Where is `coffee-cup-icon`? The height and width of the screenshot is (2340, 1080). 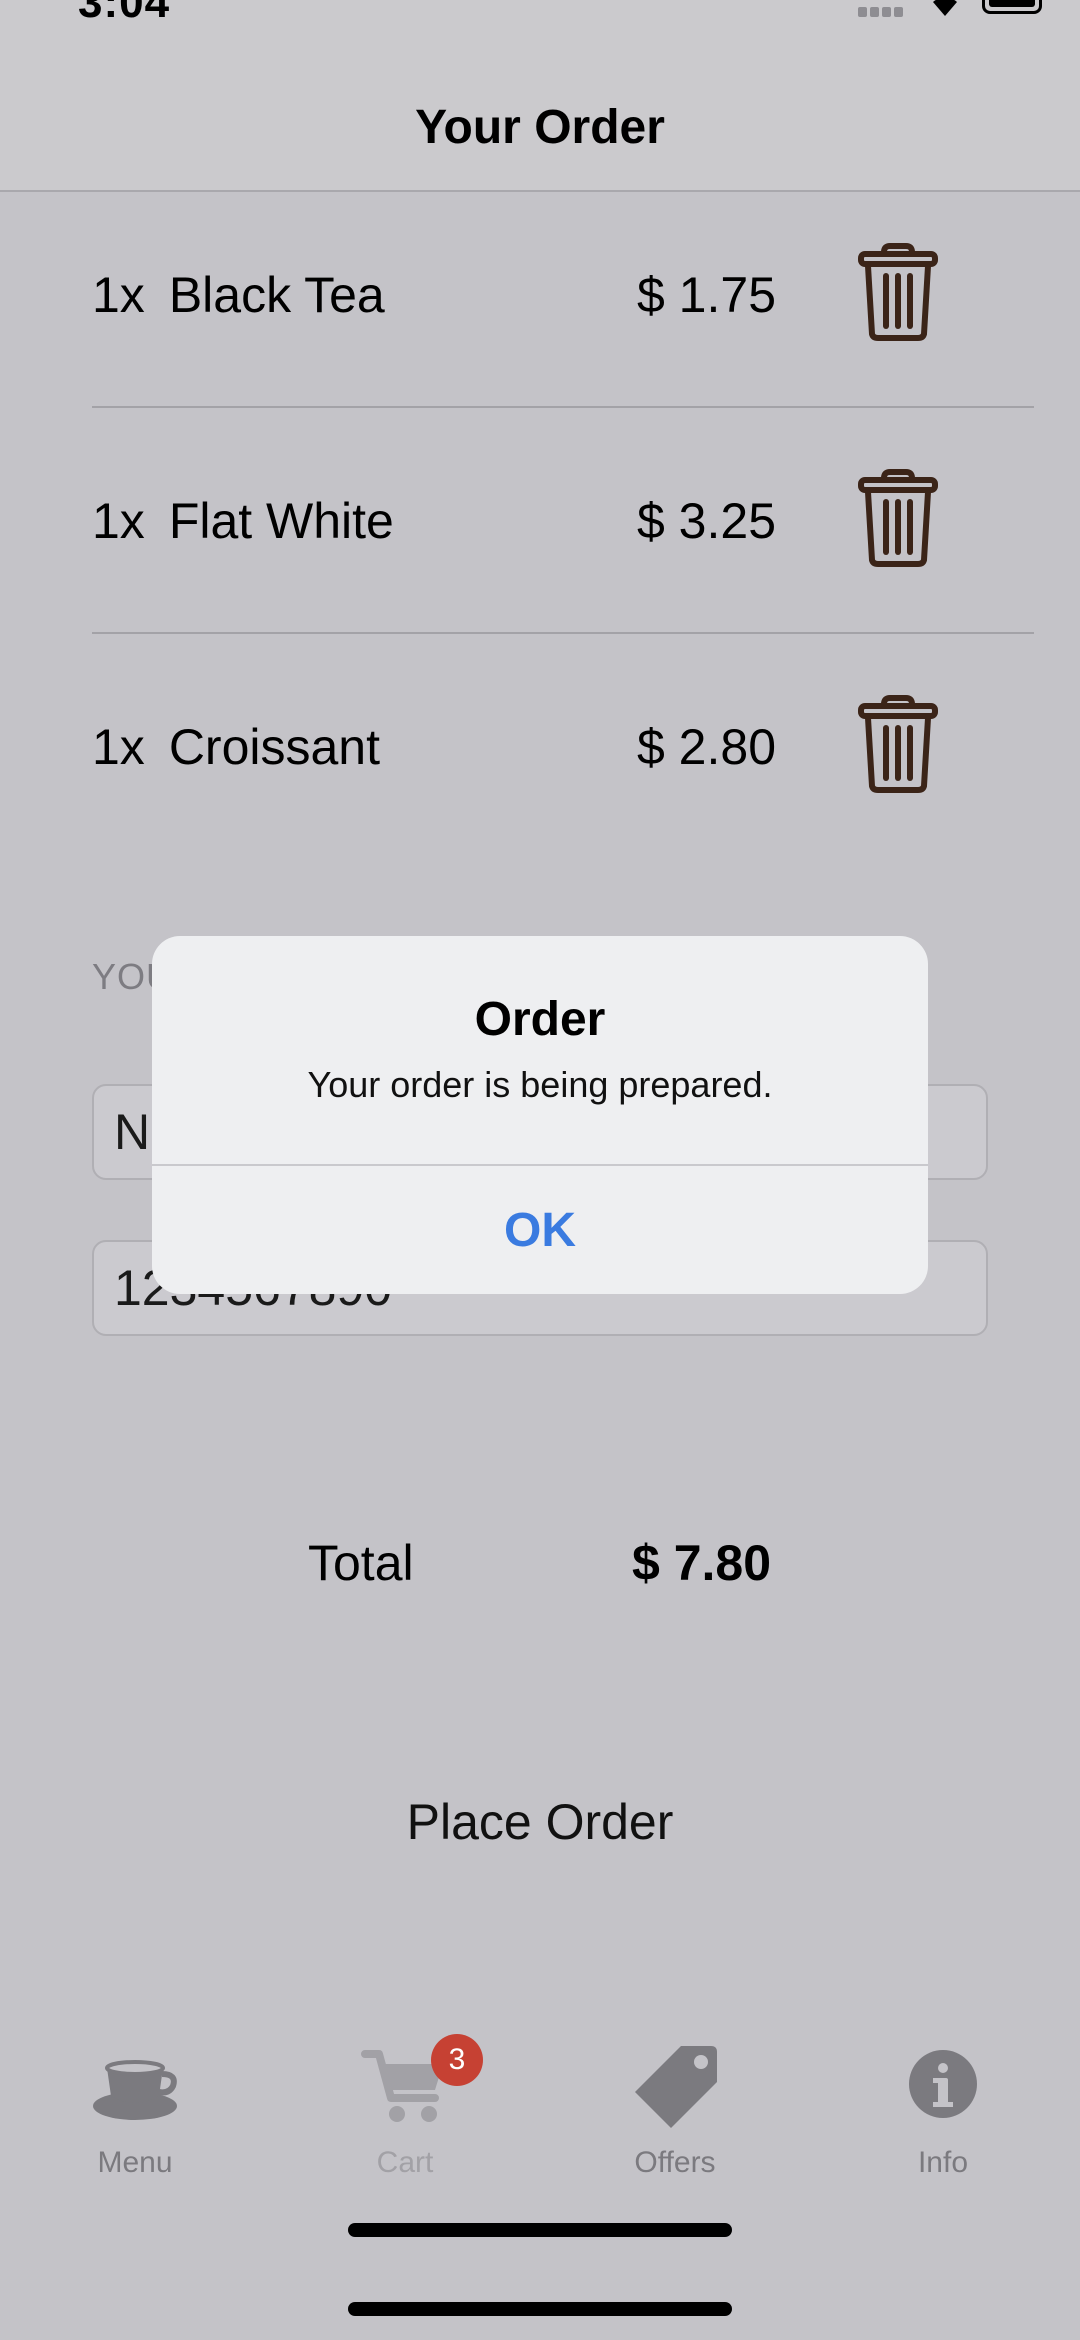 coffee-cup-icon is located at coordinates (135, 2090).